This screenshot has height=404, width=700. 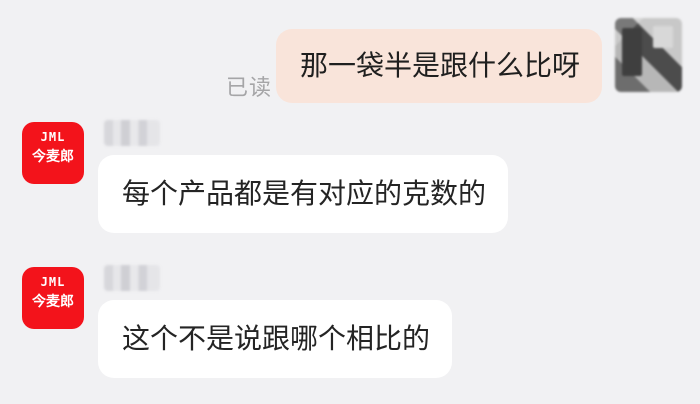 What do you see at coordinates (439, 66) in the screenshot?
I see `outgoing-message-bubble: 那一袋半是跟什么比呀` at bounding box center [439, 66].